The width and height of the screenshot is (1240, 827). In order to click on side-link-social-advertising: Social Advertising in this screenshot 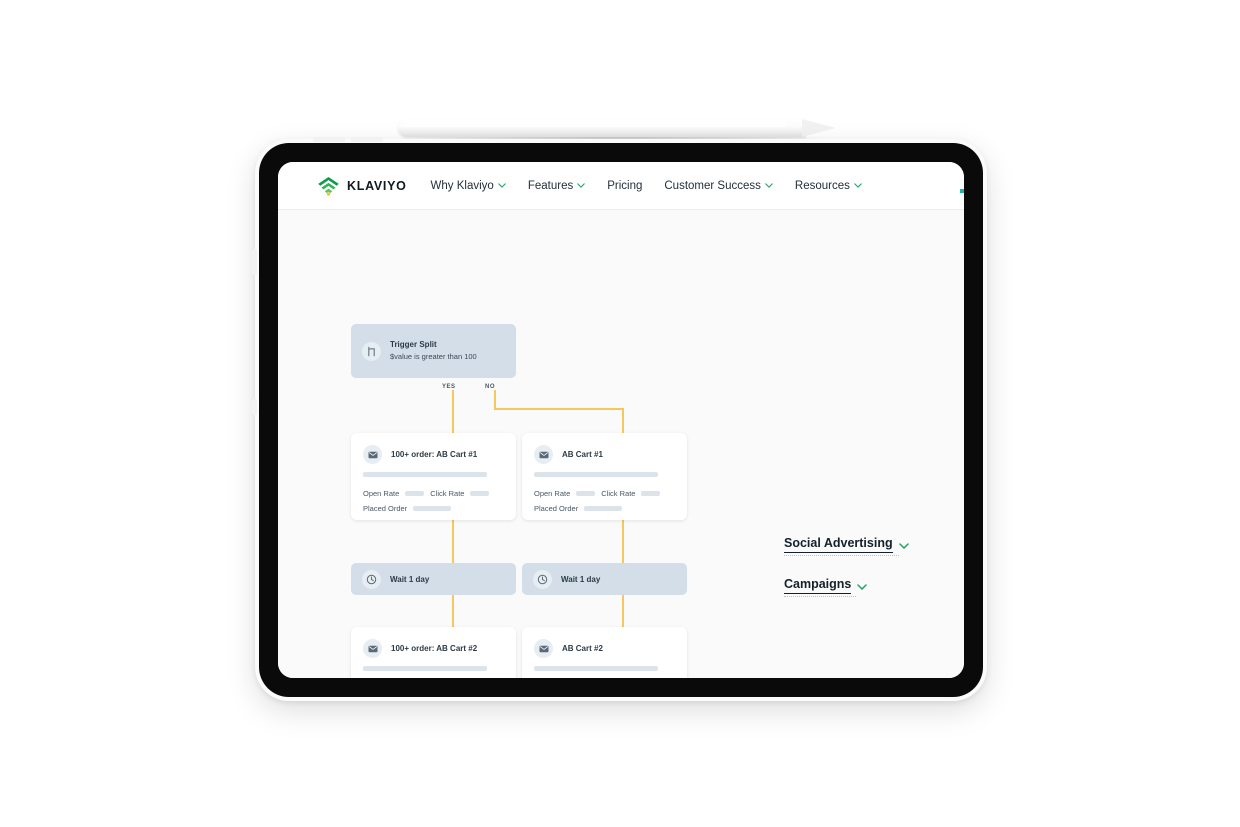, I will do `click(846, 546)`.